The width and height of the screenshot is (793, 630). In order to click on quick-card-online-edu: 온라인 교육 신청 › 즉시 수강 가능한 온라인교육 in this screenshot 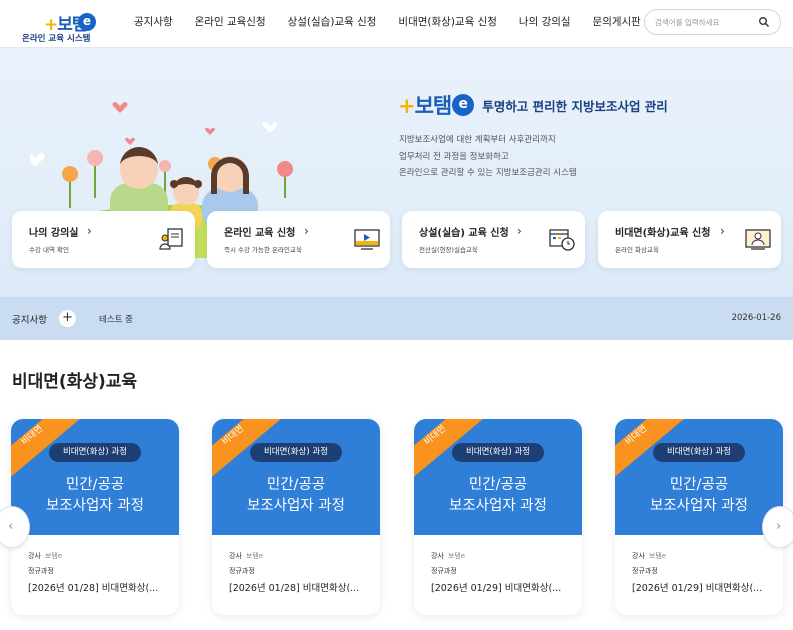, I will do `click(298, 239)`.